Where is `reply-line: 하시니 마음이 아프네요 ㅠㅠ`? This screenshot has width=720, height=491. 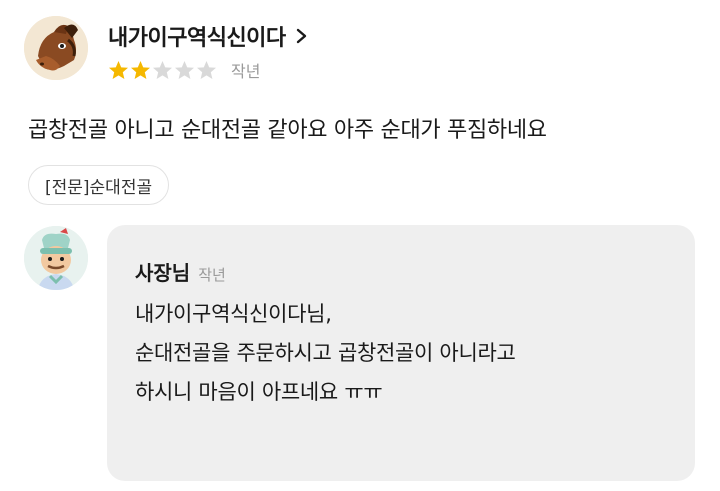
reply-line: 하시니 마음이 아프네요 ㅠㅠ is located at coordinates (259, 392).